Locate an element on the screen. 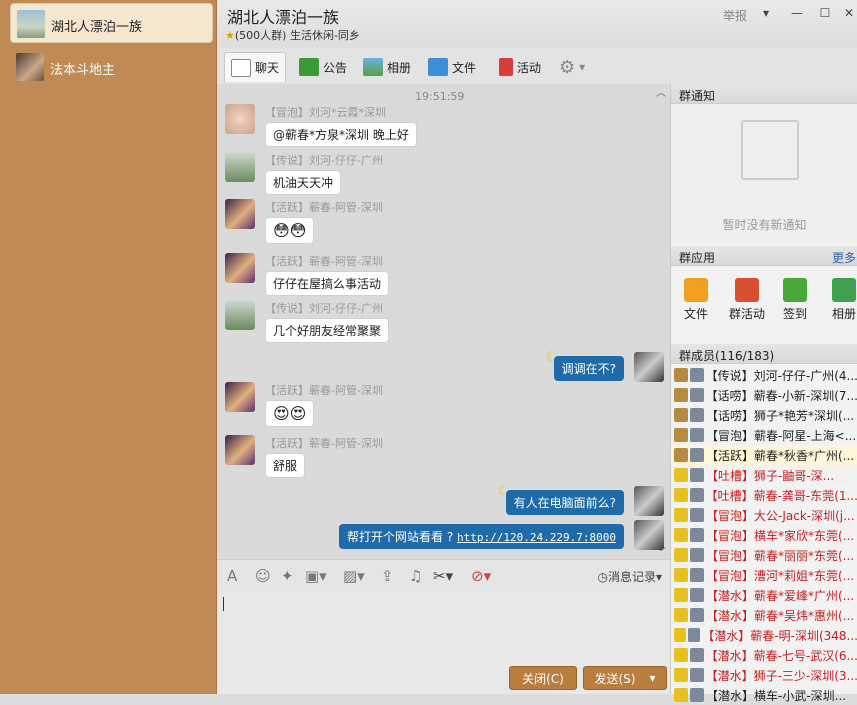 This screenshot has height=705, width=857. image-icon: ▨▾ is located at coordinates (354, 576).